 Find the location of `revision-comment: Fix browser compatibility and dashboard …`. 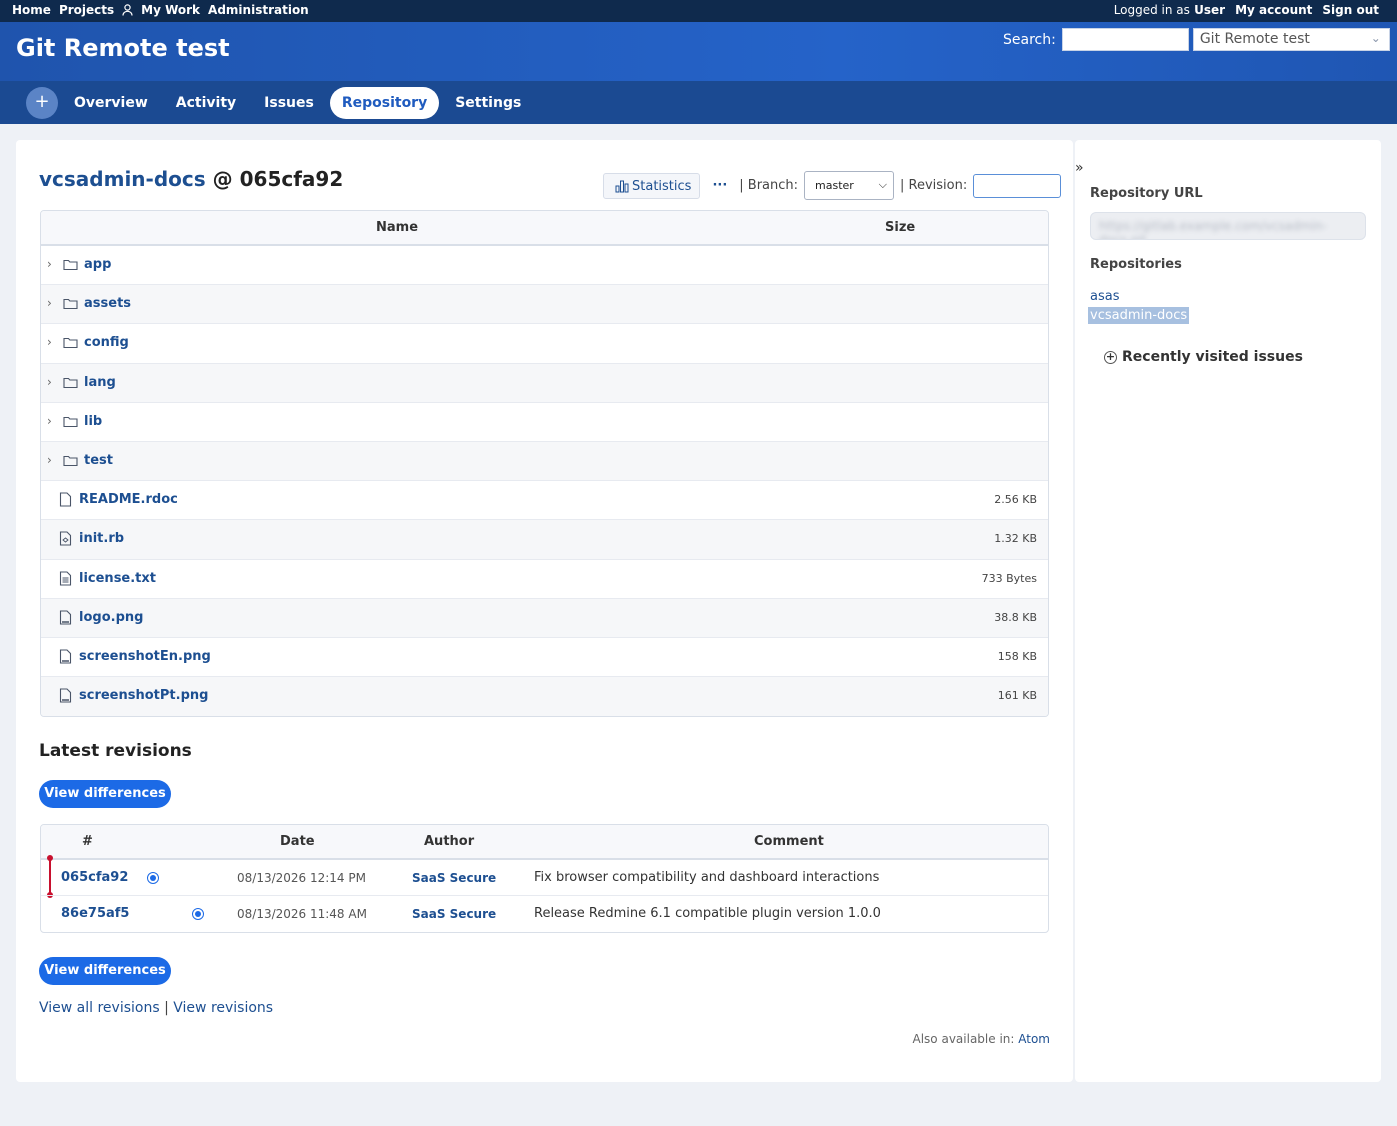

revision-comment: Fix browser compatibility and dashboard … is located at coordinates (707, 877).